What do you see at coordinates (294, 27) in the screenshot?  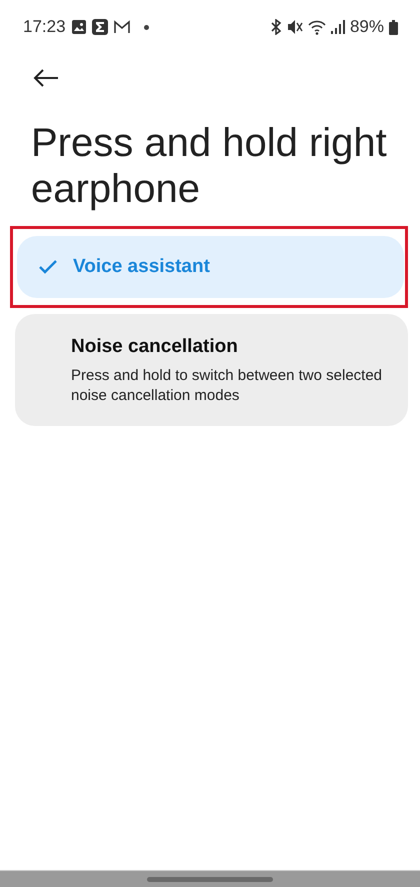 I see `mute-icon` at bounding box center [294, 27].